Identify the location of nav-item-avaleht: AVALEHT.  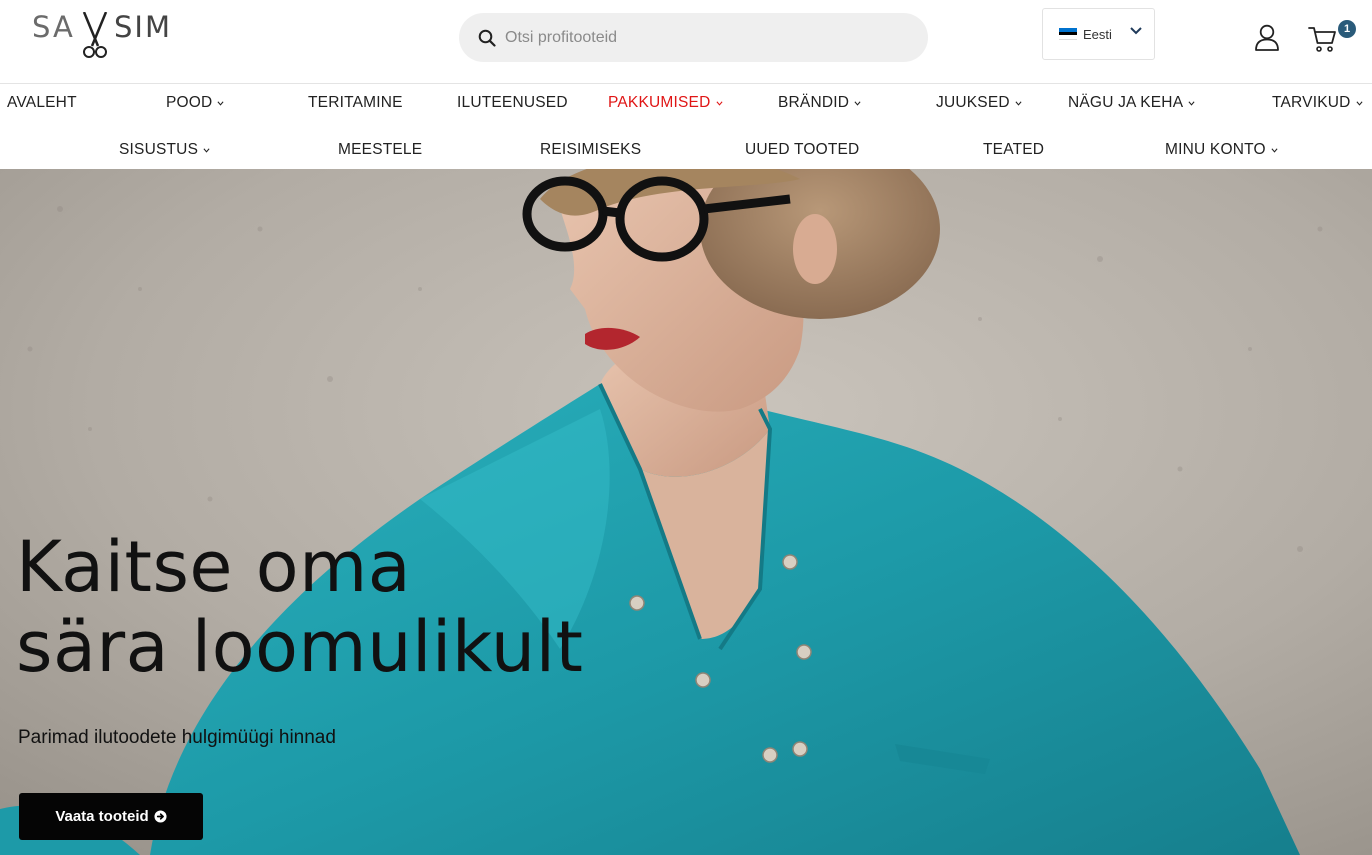
(42, 103).